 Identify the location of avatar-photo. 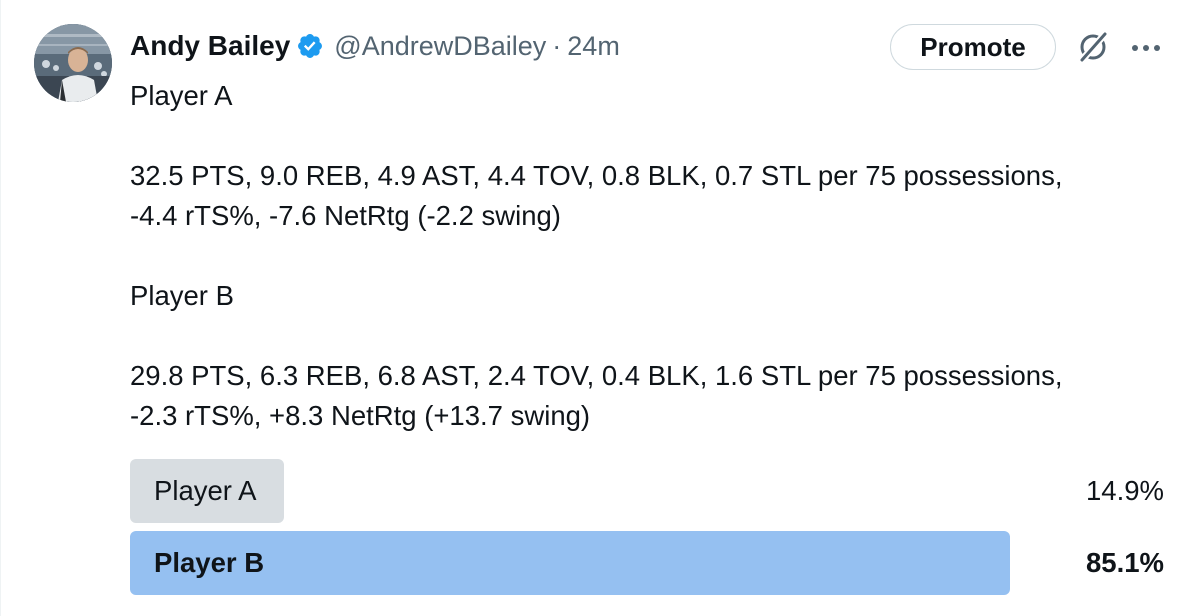
(73, 63).